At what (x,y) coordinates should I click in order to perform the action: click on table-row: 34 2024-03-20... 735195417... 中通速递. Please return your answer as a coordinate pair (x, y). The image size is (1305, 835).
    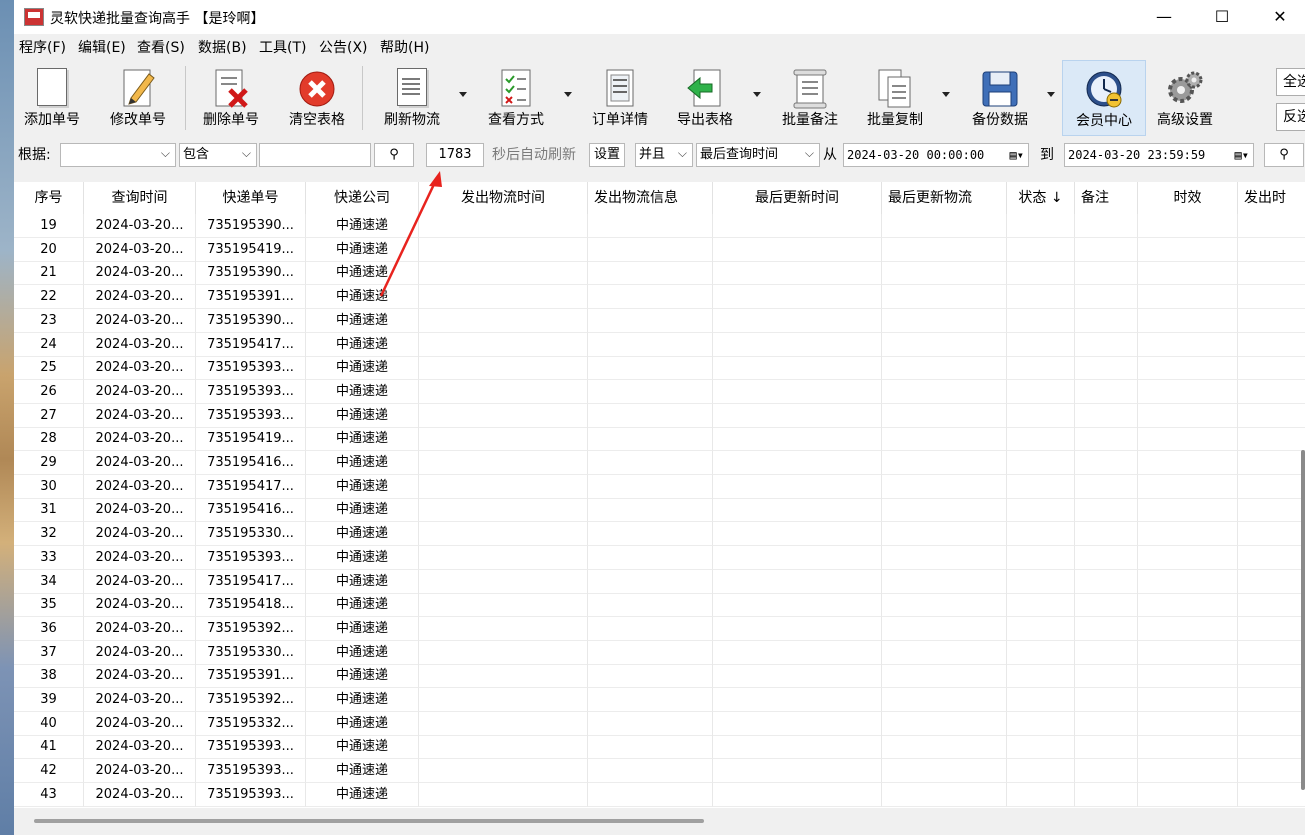
    Looking at the image, I should click on (659, 581).